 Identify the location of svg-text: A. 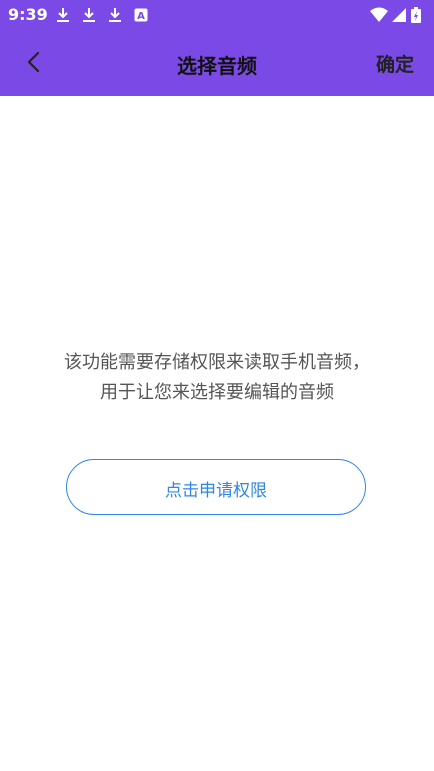
(141, 16).